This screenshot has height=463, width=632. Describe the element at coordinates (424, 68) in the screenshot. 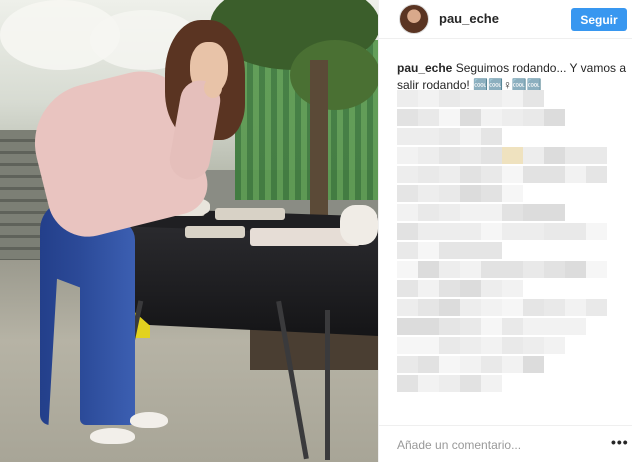

I see `caption-username: pau_eche` at that location.